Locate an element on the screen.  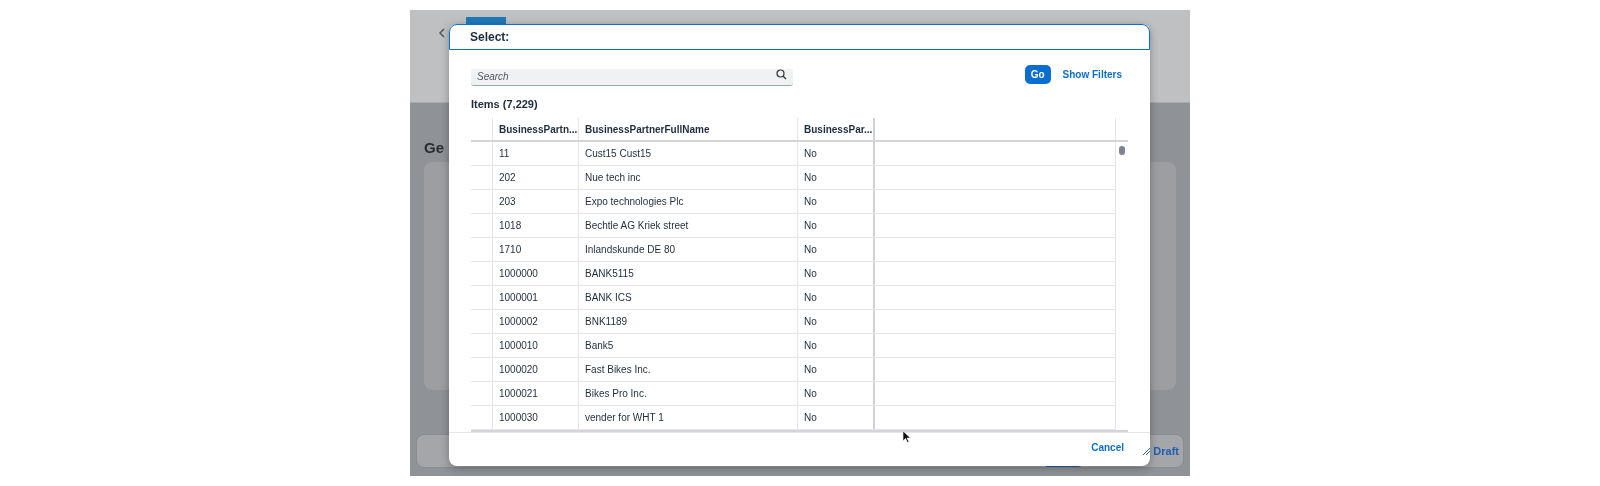
table-cell: 203 is located at coordinates (535, 202).